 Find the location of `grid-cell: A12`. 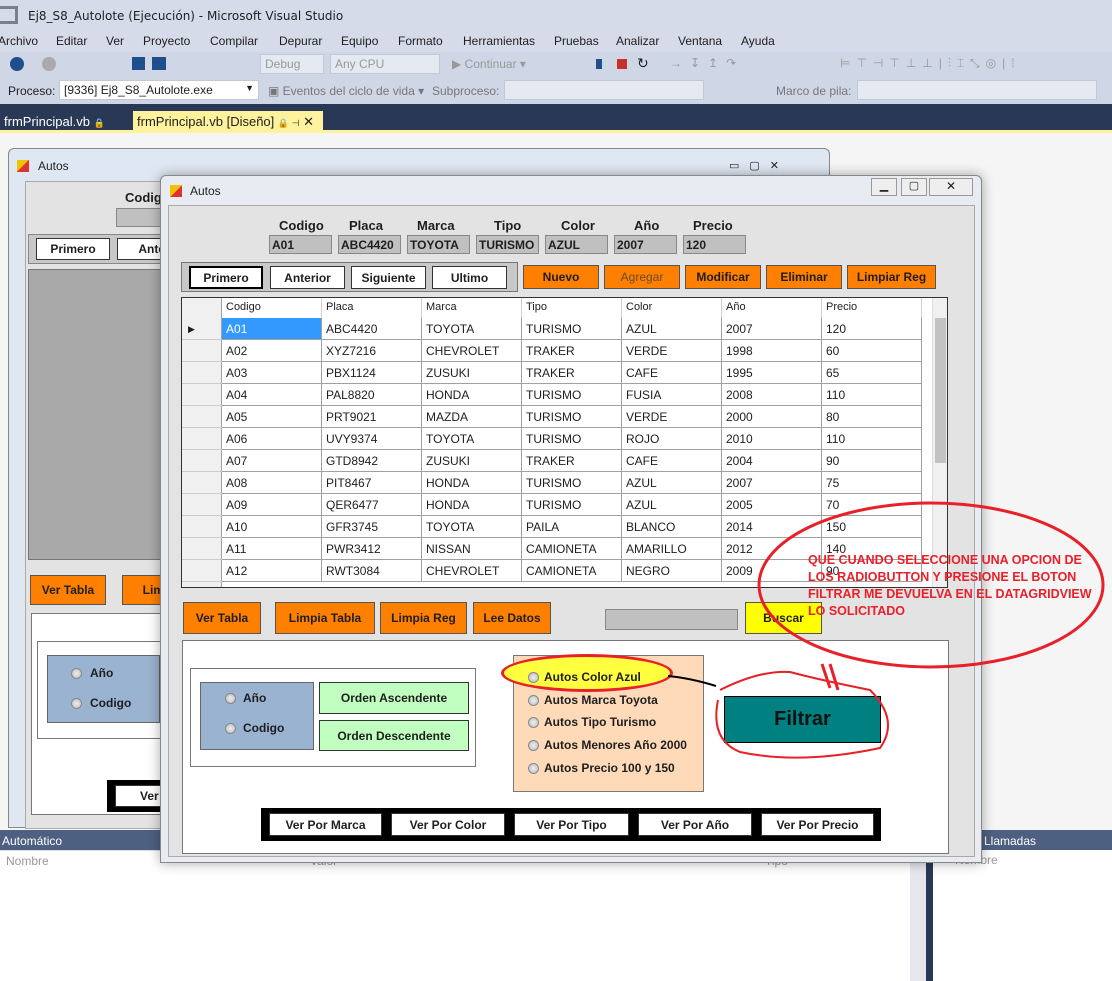

grid-cell: A12 is located at coordinates (272, 571).